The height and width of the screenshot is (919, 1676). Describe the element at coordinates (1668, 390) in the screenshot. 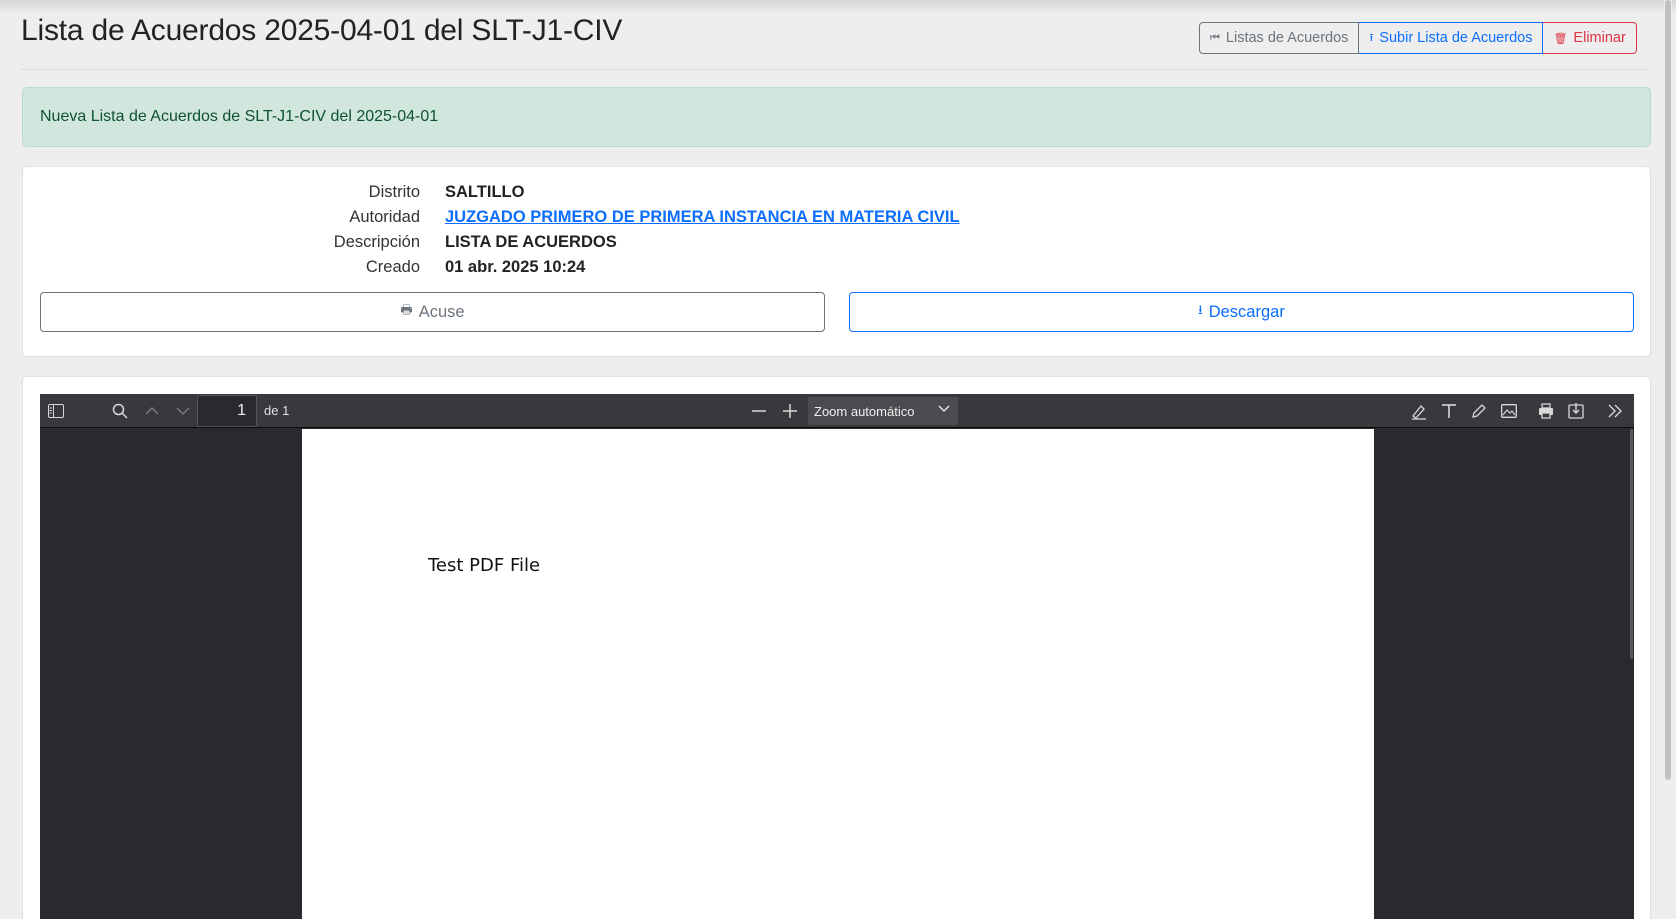

I see `window-scrollbar-thumb` at that location.